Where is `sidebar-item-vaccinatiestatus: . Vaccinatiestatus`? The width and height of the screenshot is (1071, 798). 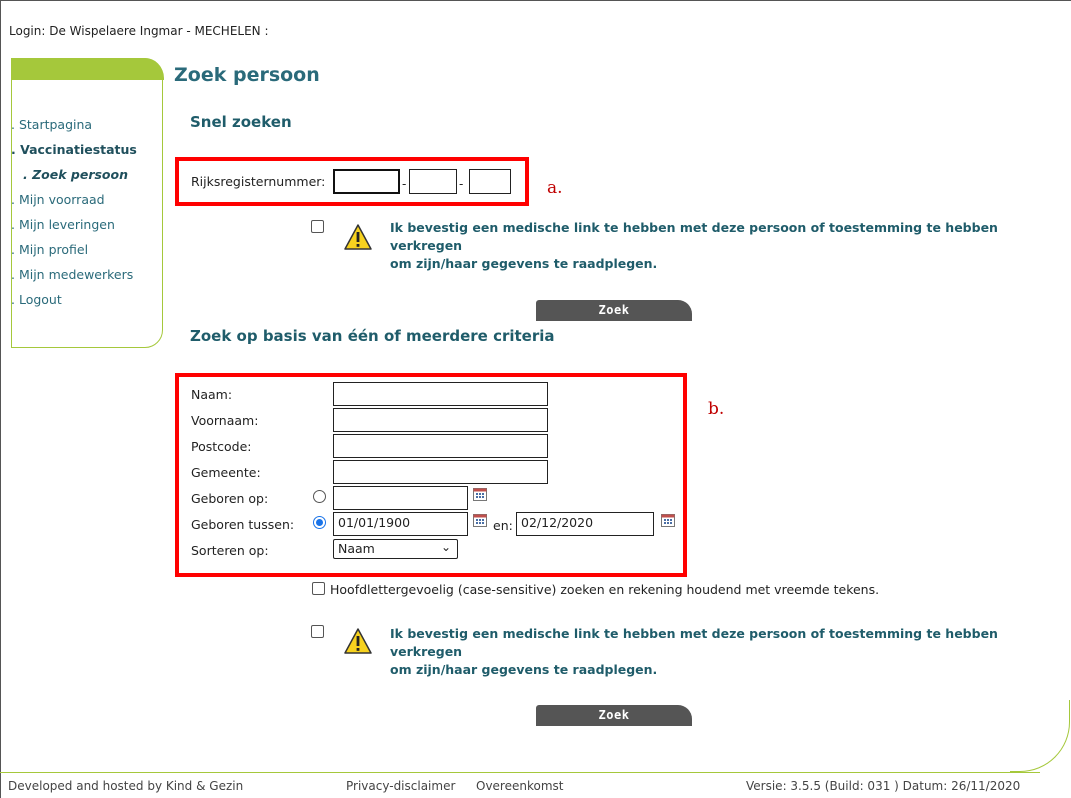
sidebar-item-vaccinatiestatus: . Vaccinatiestatus is located at coordinates (74, 149).